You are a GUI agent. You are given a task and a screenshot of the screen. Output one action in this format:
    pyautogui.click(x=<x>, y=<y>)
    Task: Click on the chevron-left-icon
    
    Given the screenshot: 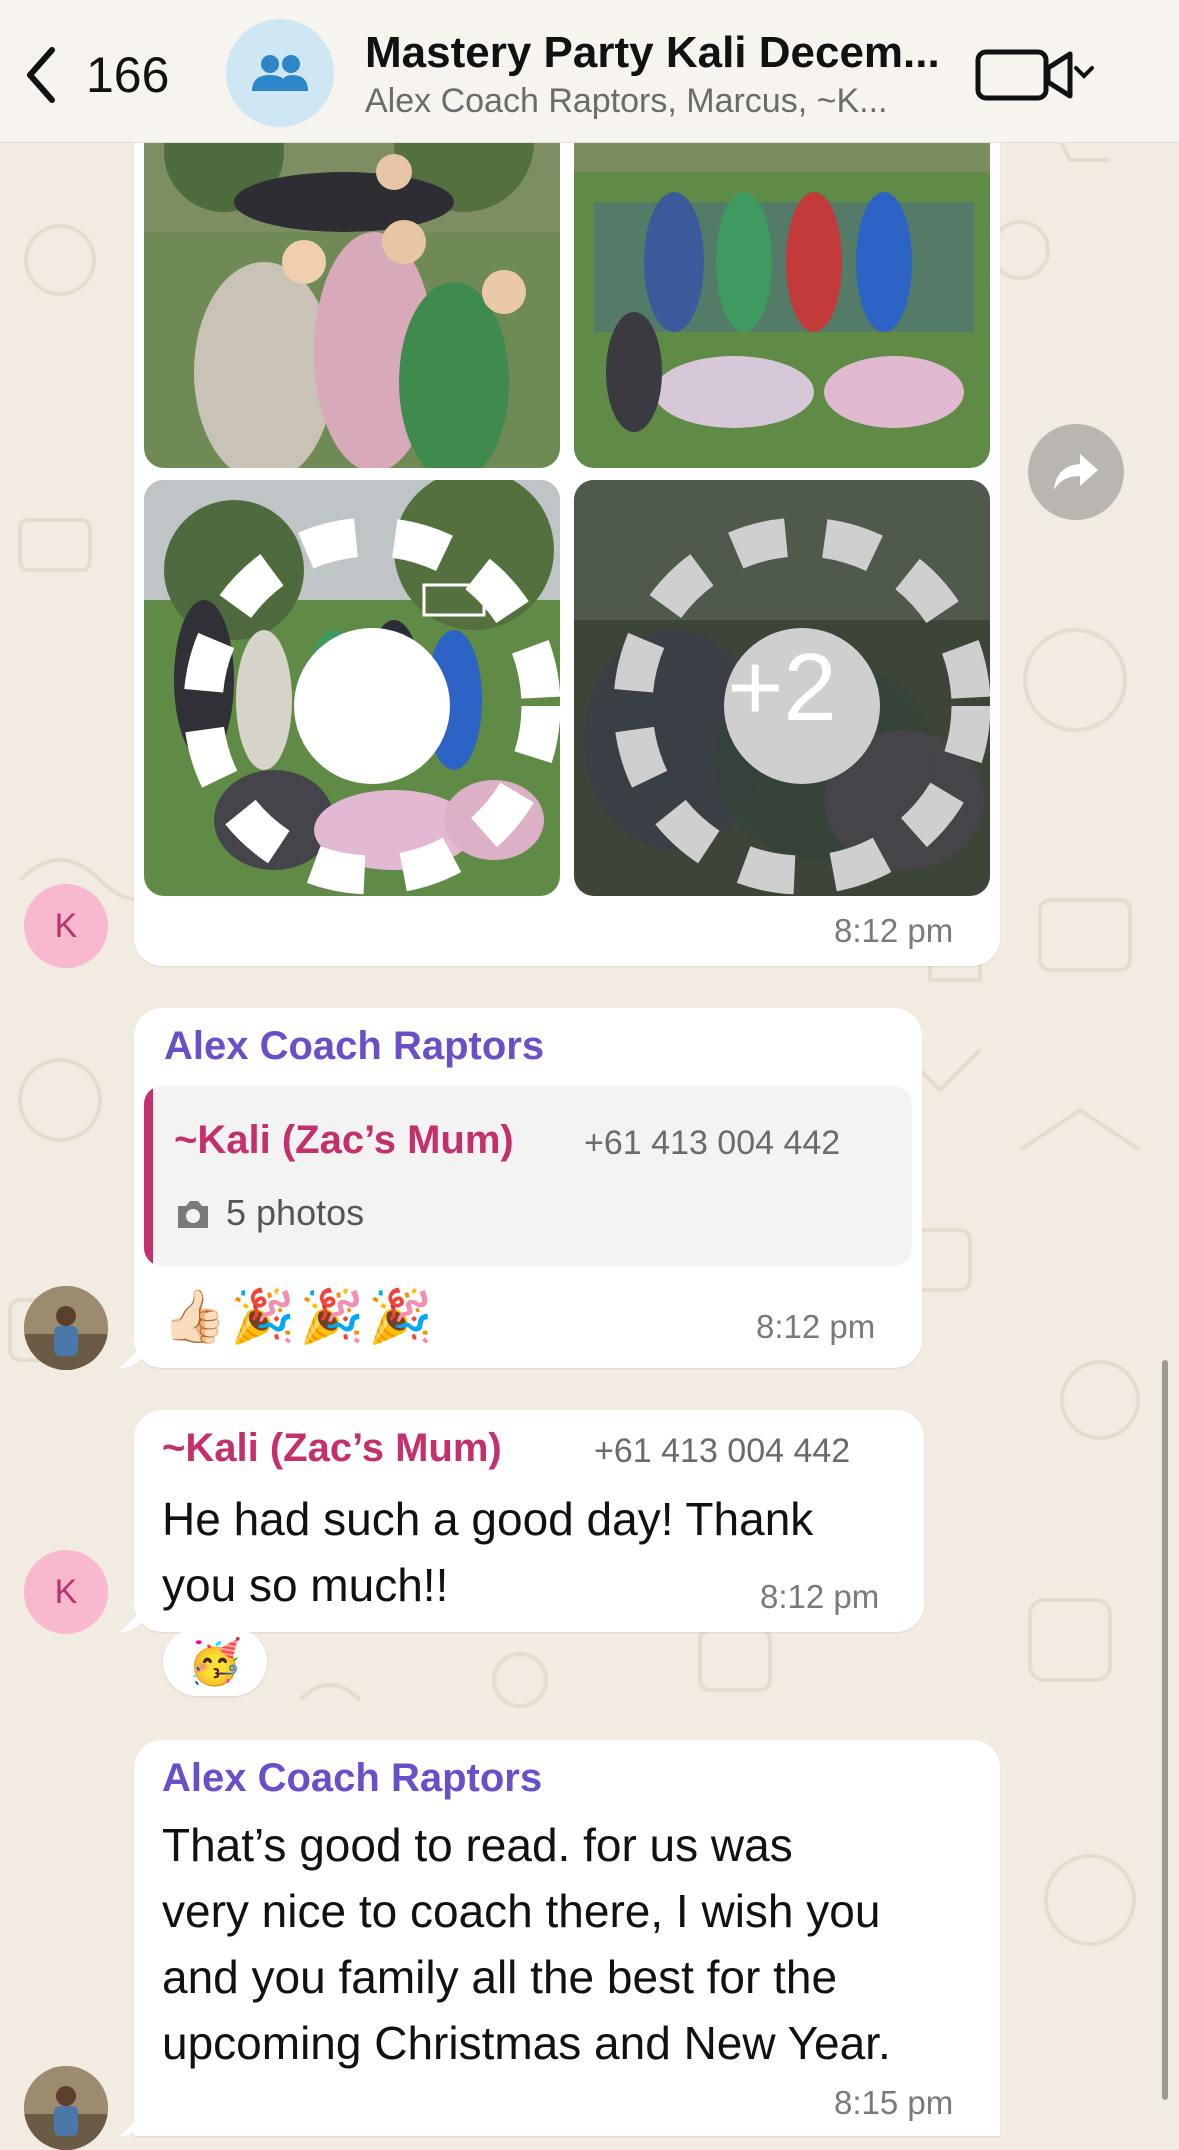 What is the action you would take?
    pyautogui.click(x=41, y=75)
    